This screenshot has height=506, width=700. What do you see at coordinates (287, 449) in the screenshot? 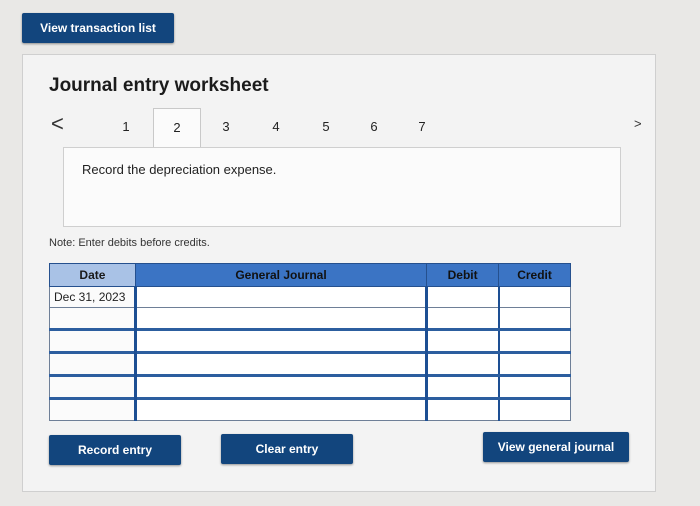
I see `clear-entry-button: Clear entry` at bounding box center [287, 449].